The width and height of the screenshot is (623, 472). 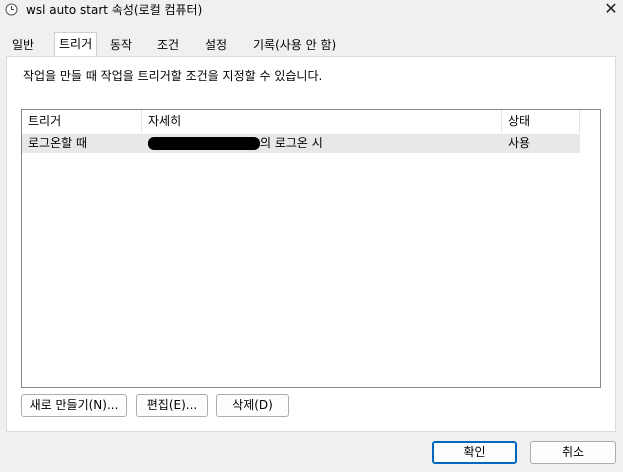 What do you see at coordinates (11, 9) in the screenshot?
I see `task-scheduler-clock-icon` at bounding box center [11, 9].